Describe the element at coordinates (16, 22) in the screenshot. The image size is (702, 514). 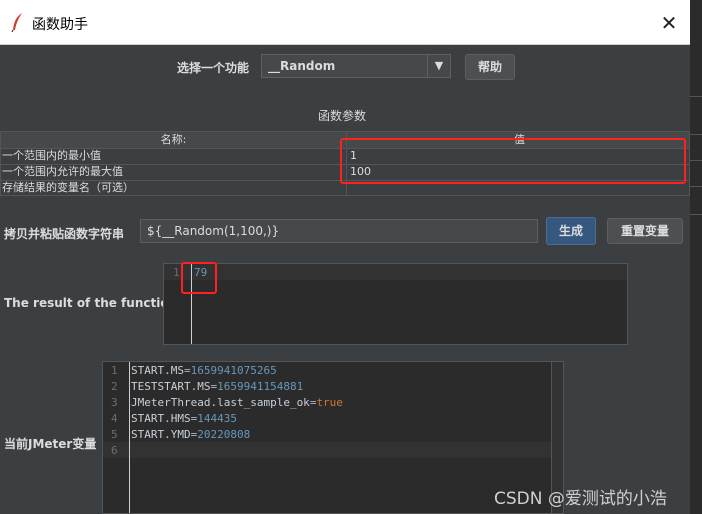
I see `feather-icon` at that location.